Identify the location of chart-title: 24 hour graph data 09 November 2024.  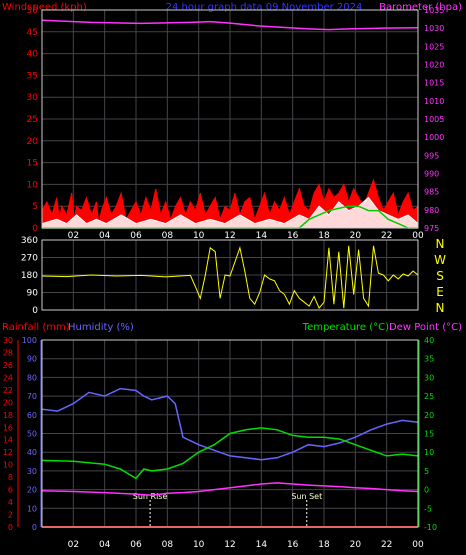
(264, 7).